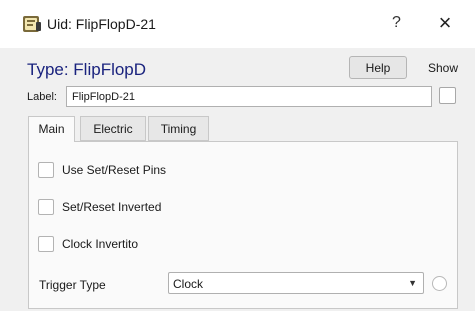 This screenshot has width=475, height=311. What do you see at coordinates (100, 244) in the screenshot?
I see `clock-invertito-label: Clock Invertito` at bounding box center [100, 244].